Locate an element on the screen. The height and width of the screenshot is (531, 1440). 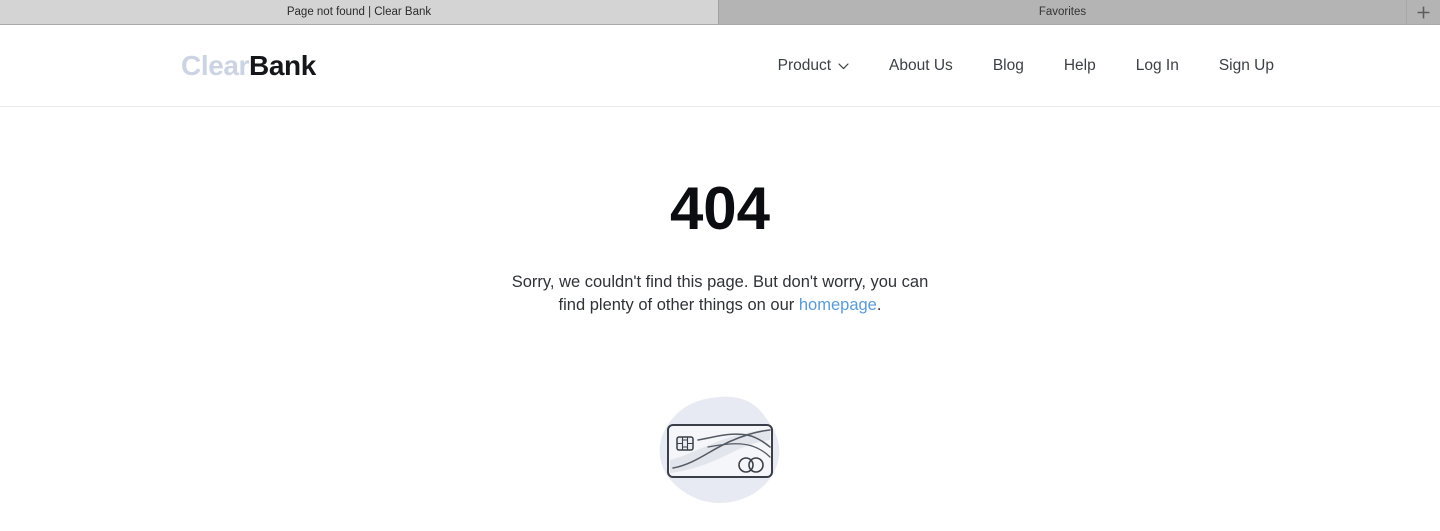
browser-tab-favorites: Favorites is located at coordinates (1062, 12).